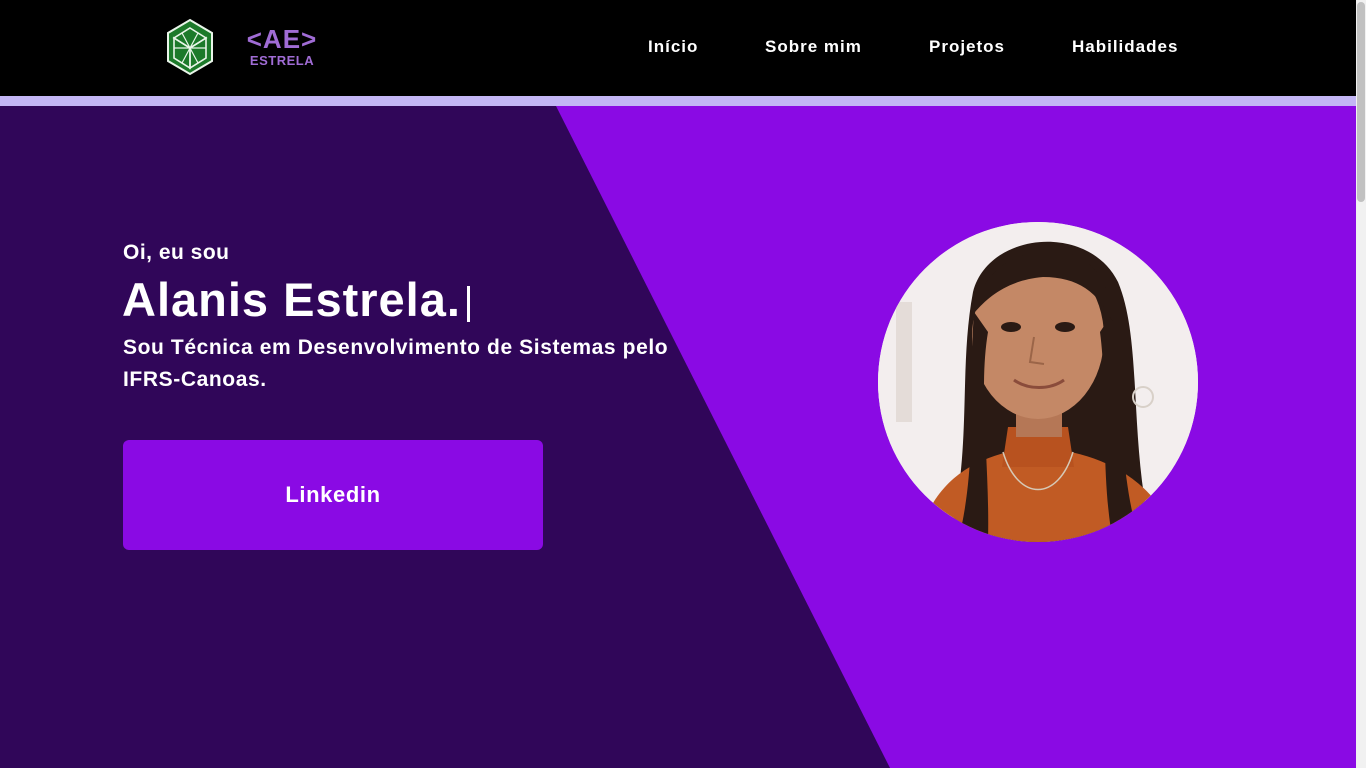  Describe the element at coordinates (282, 60) in the screenshot. I see `brand-logo-subtext: ESTRELA` at that location.